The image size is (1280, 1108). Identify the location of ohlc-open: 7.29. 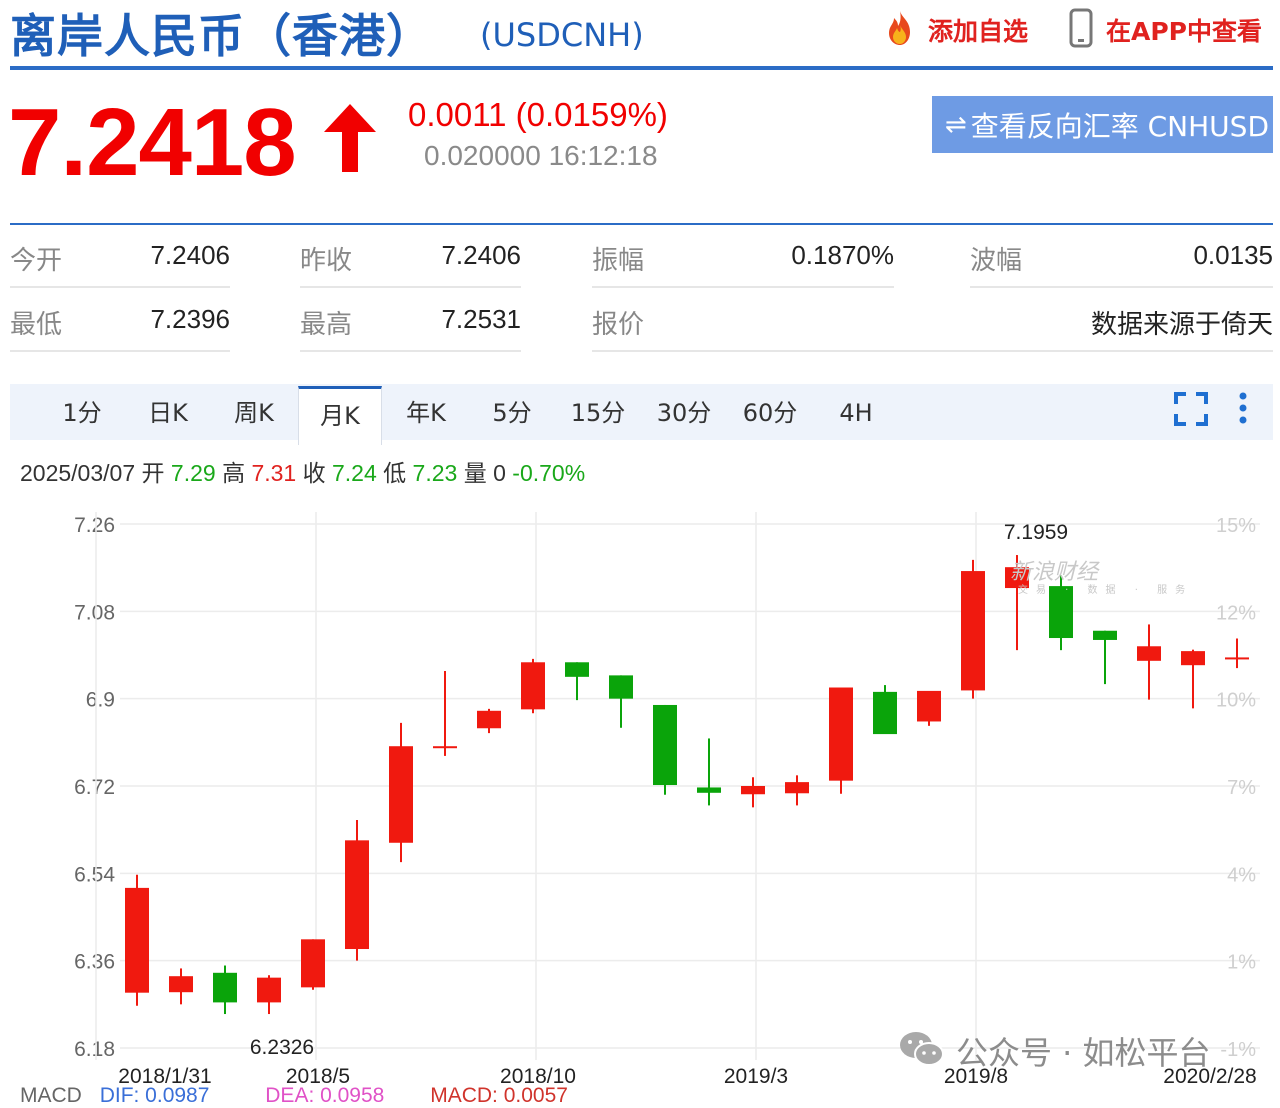
(193, 473).